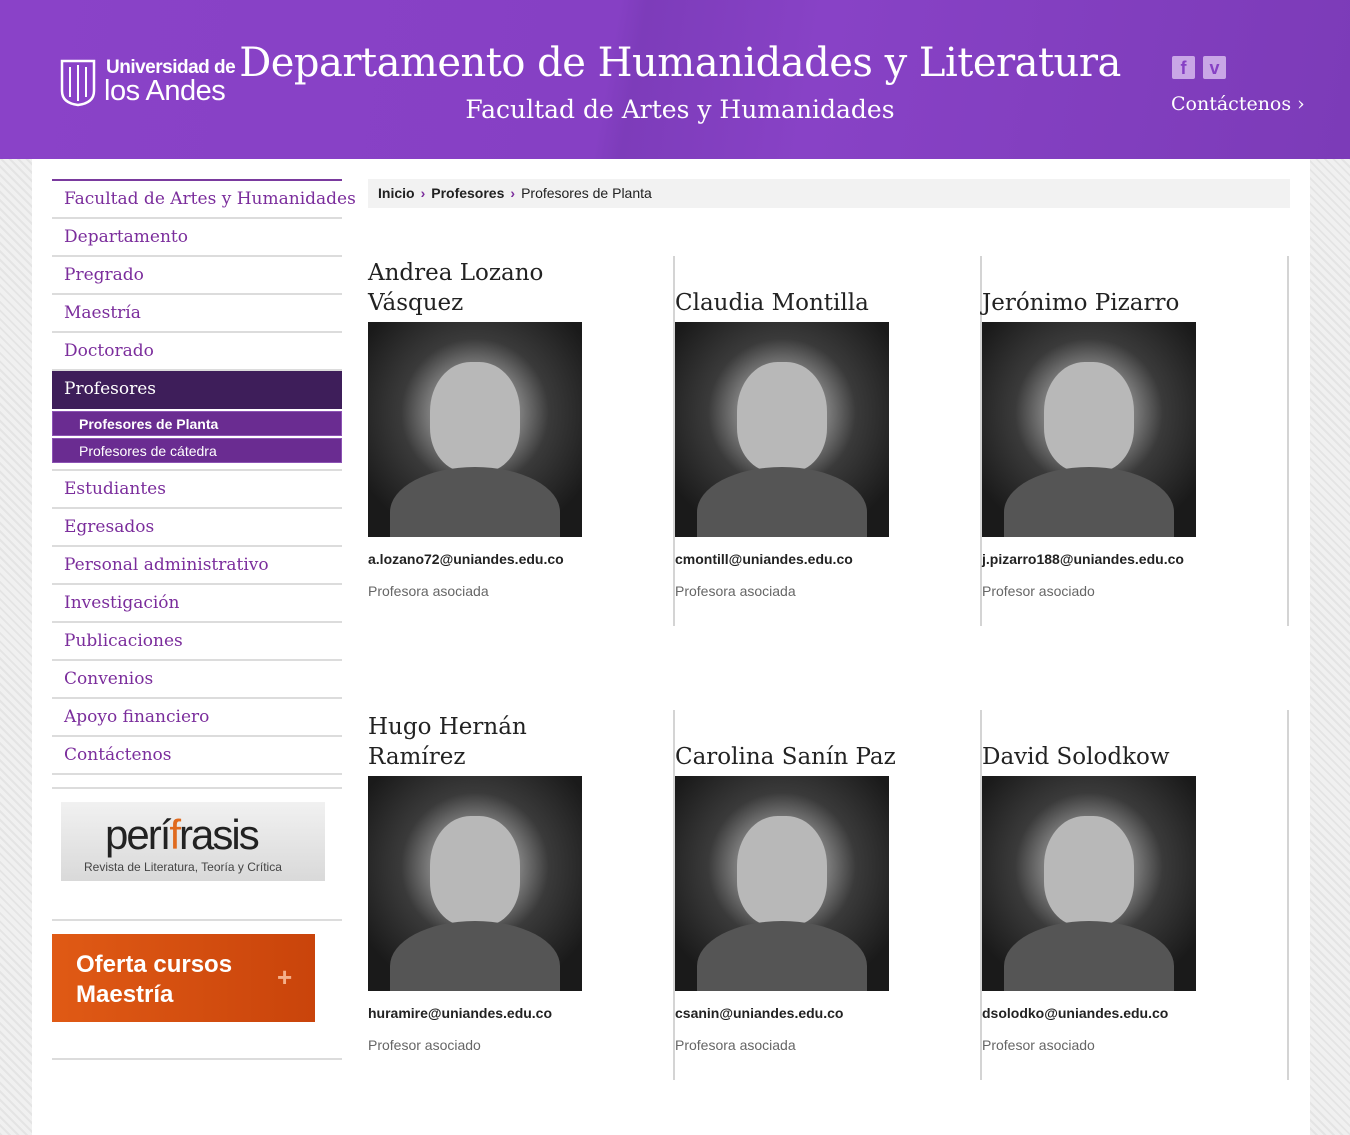 This screenshot has height=1135, width=1350. I want to click on perifrasis-title-a: perí, so click(138, 834).